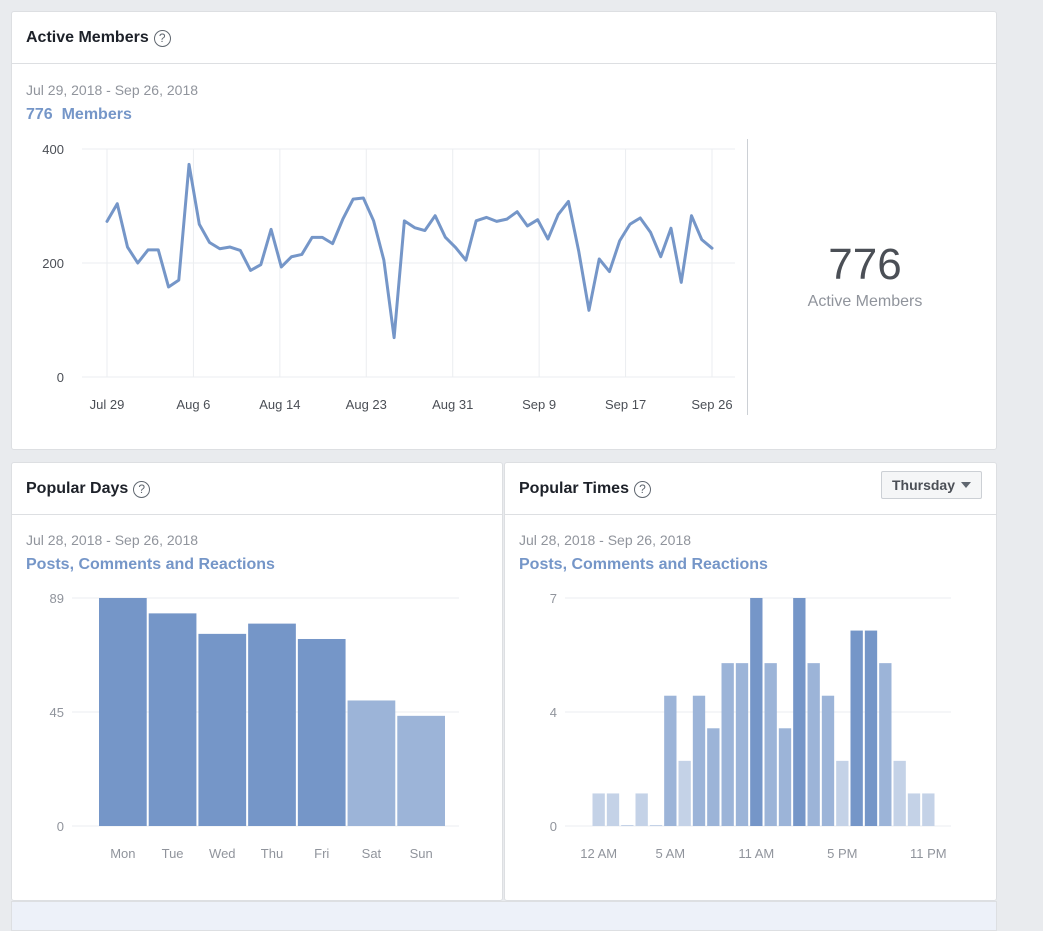 The height and width of the screenshot is (931, 1043). I want to click on day-selector-dropdown: Thursday, so click(931, 485).